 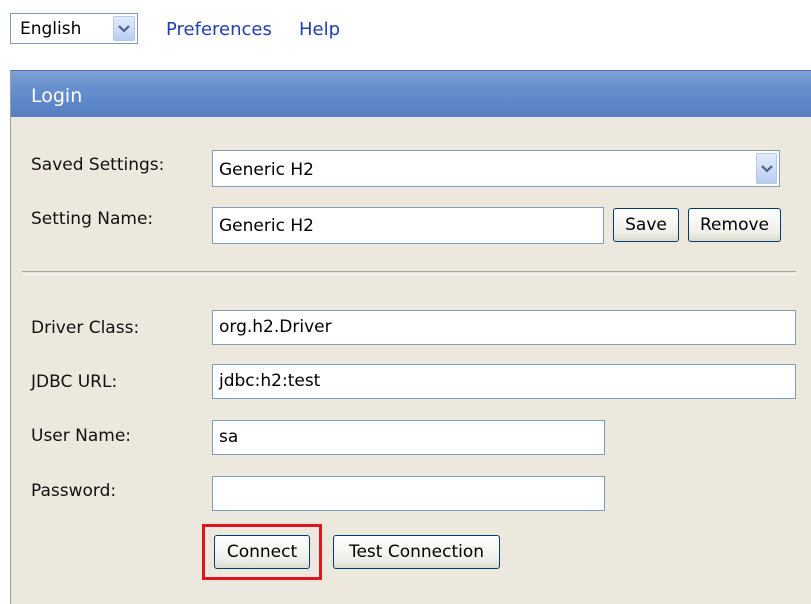 What do you see at coordinates (409, 273) in the screenshot?
I see `divider` at bounding box center [409, 273].